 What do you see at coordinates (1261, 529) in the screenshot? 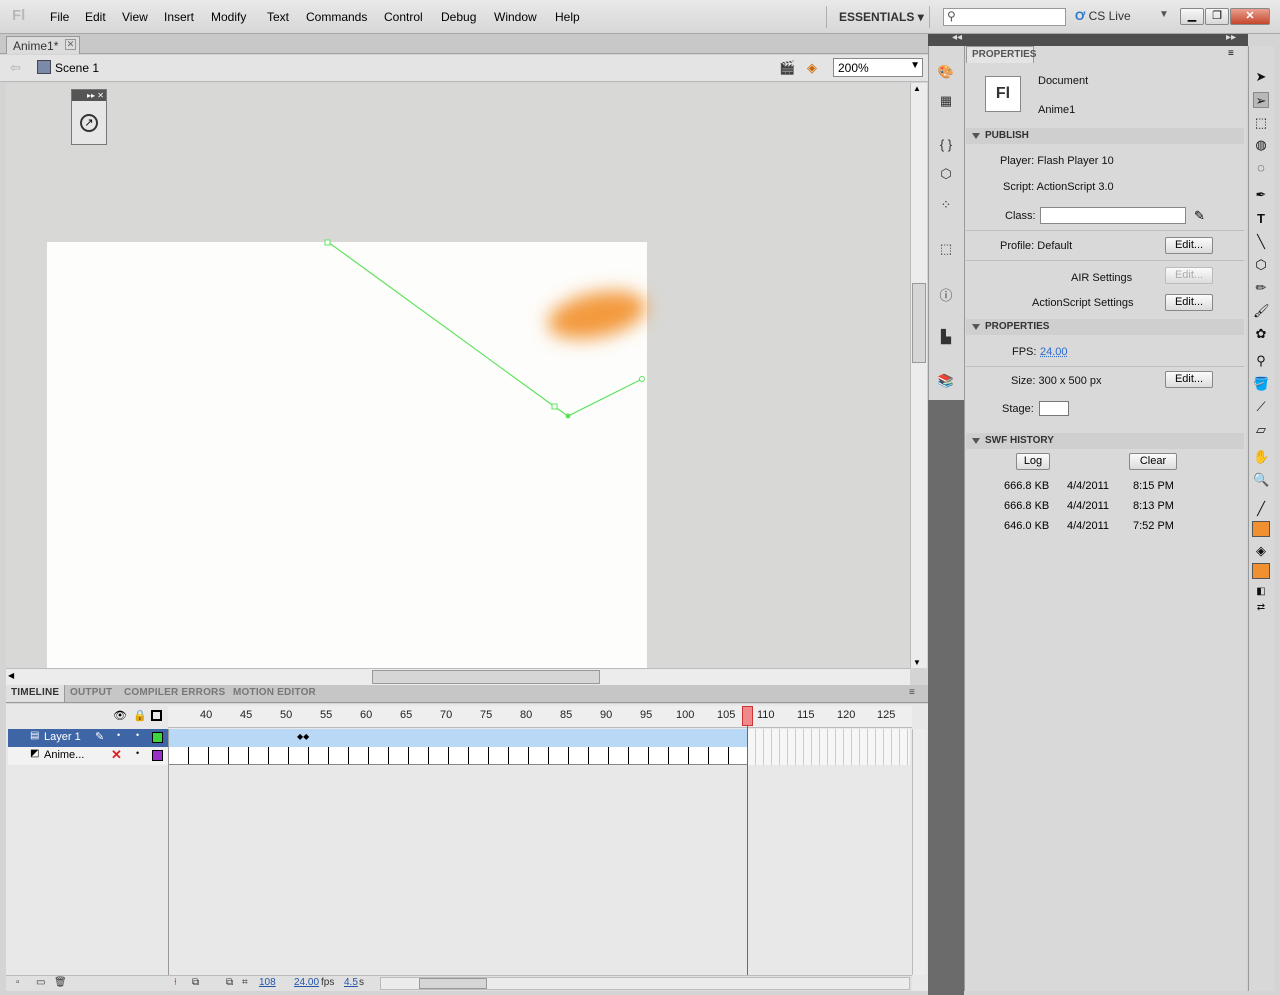
I see `stroke-color-swatch` at bounding box center [1261, 529].